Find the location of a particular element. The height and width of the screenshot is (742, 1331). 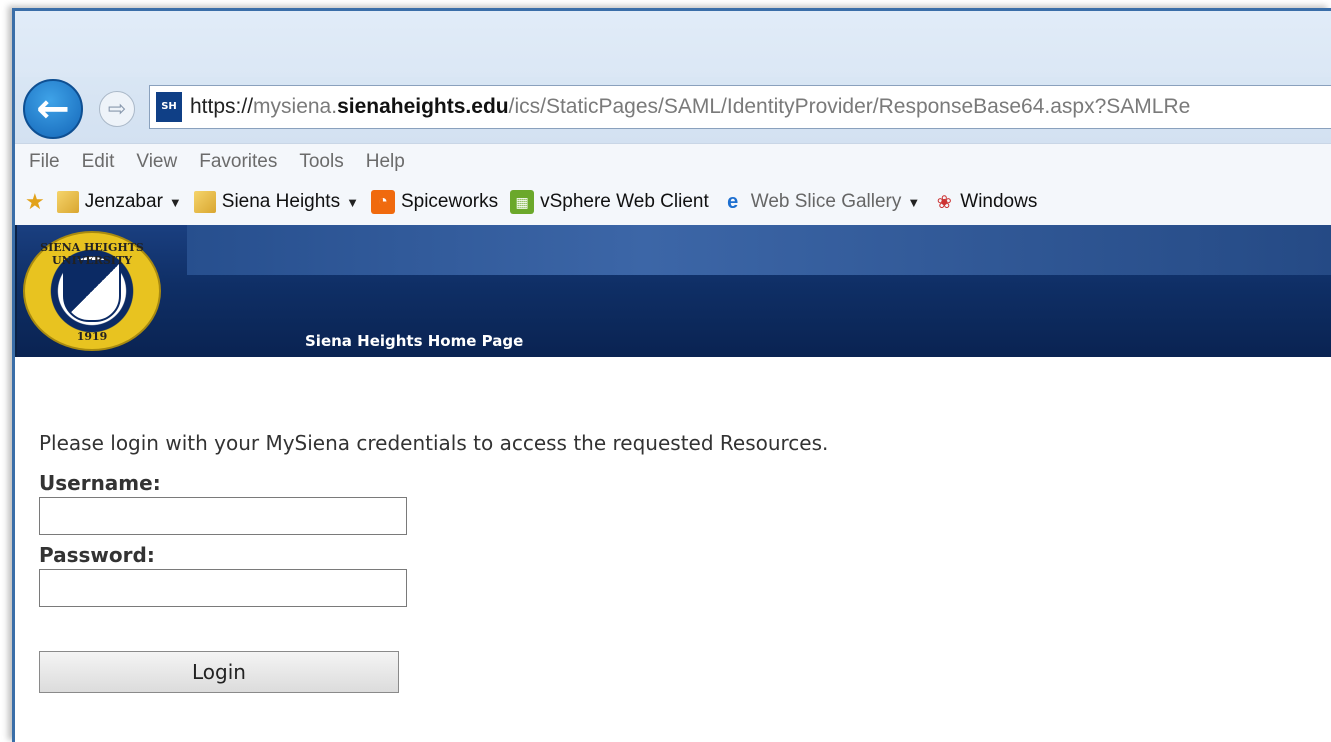

favorite-label: Jenzabar is located at coordinates (123, 201).